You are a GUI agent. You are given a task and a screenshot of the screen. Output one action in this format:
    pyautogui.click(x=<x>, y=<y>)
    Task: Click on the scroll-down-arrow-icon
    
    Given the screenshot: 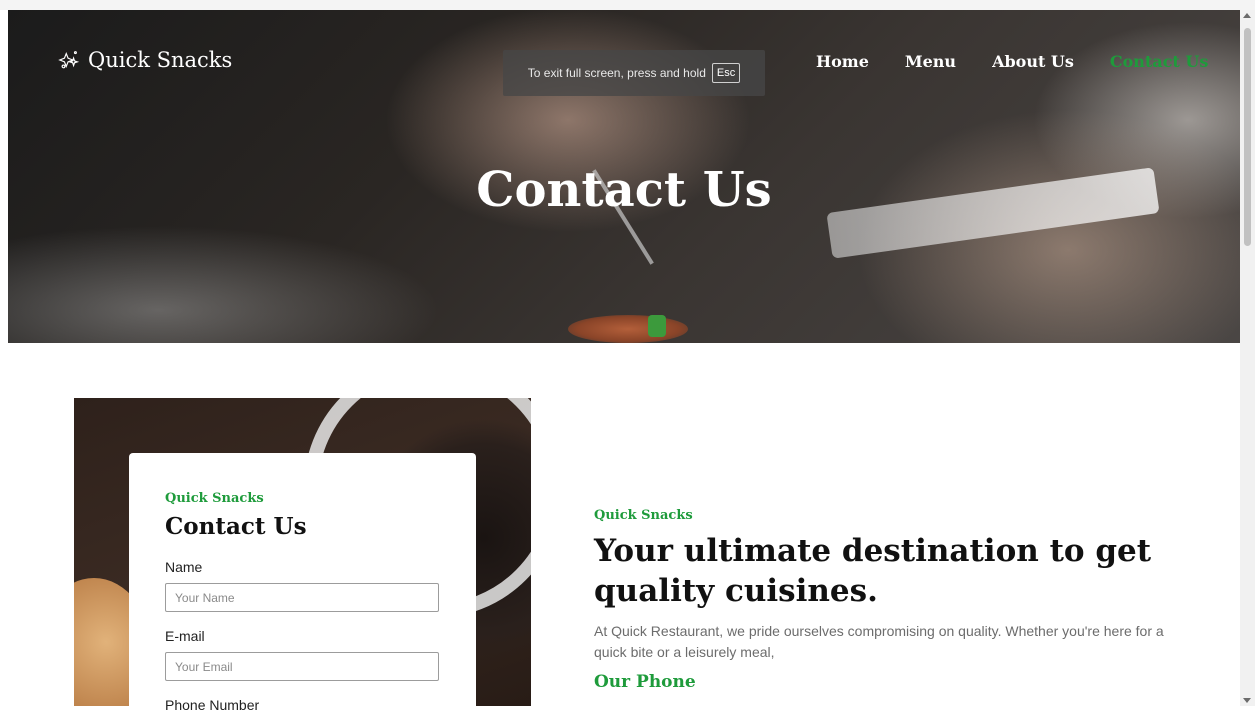 What is the action you would take?
    pyautogui.click(x=1247, y=700)
    